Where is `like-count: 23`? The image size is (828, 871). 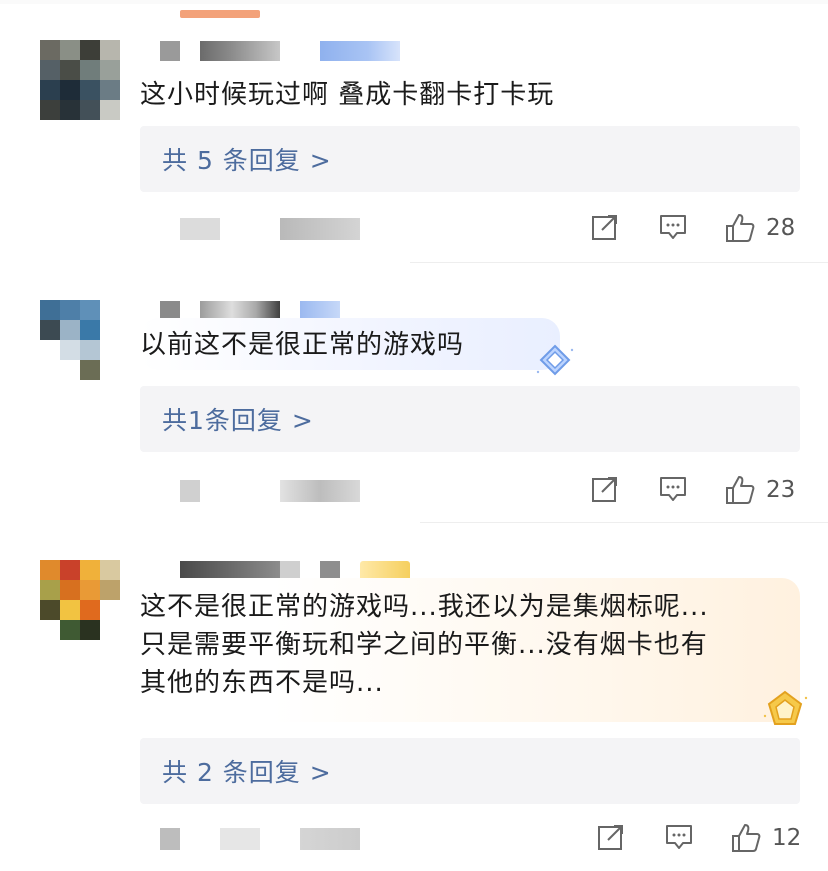
like-count: 23 is located at coordinates (781, 490).